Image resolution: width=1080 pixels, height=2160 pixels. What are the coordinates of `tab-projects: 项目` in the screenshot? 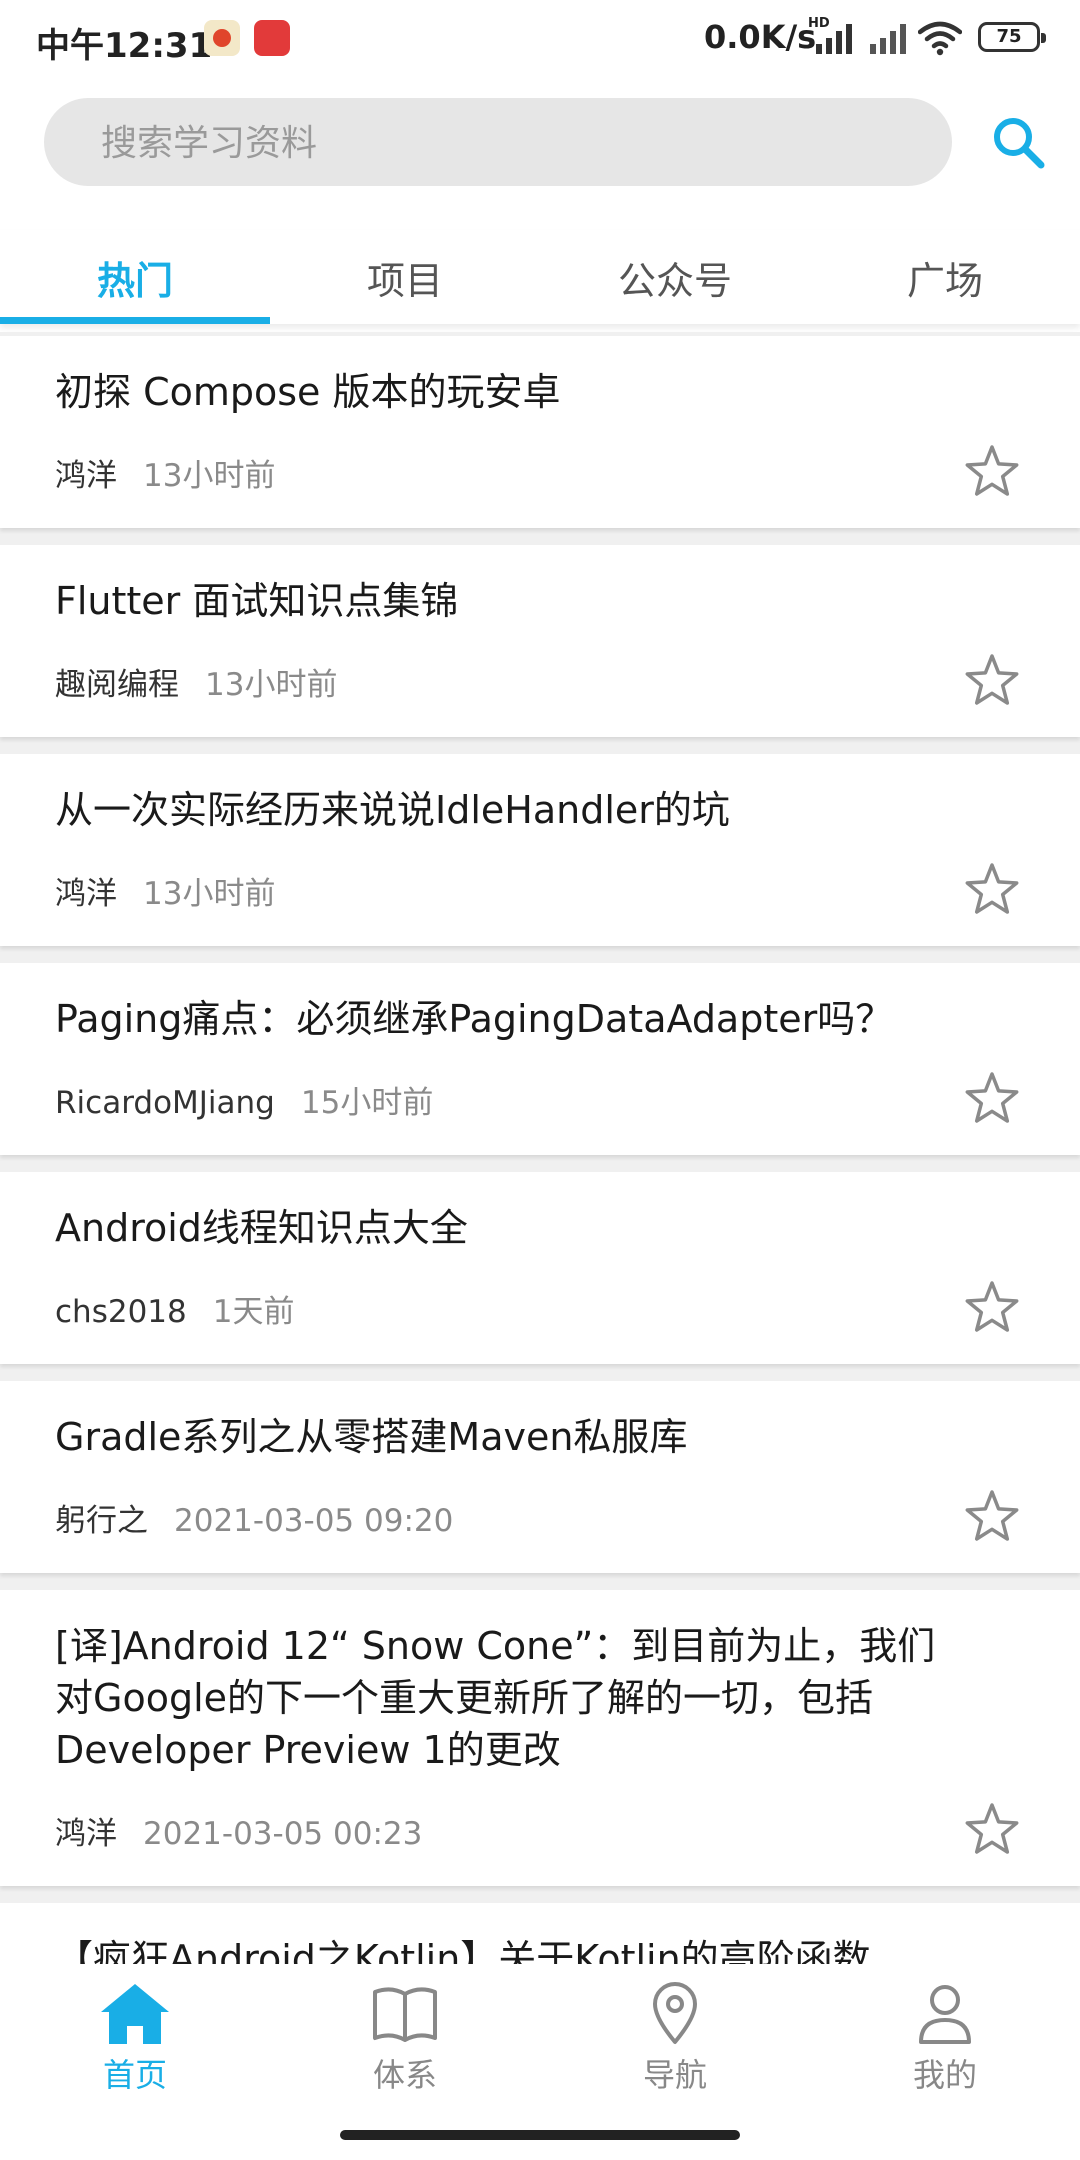 It's located at (405, 277).